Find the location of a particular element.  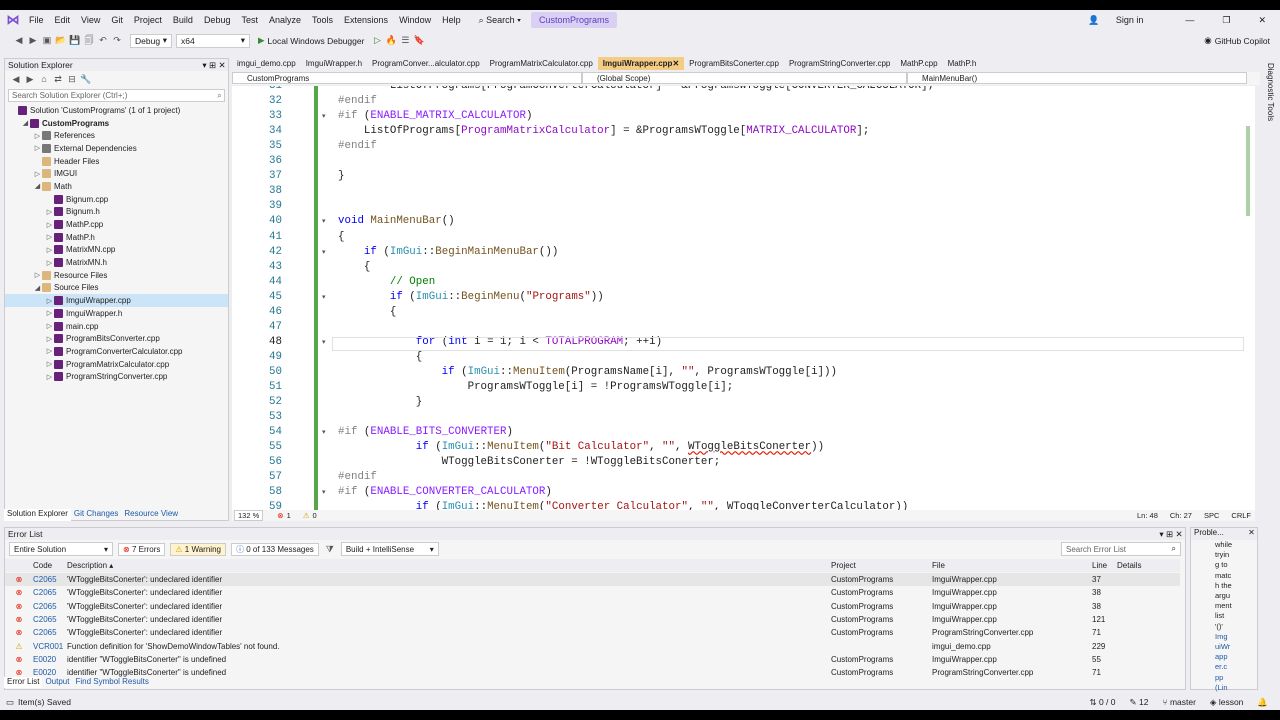

open-icon: 📂 is located at coordinates (61, 40).